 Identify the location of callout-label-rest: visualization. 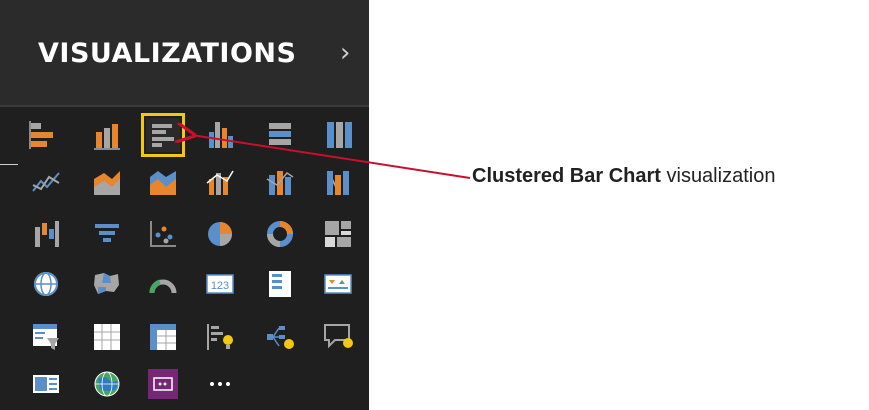
(718, 176).